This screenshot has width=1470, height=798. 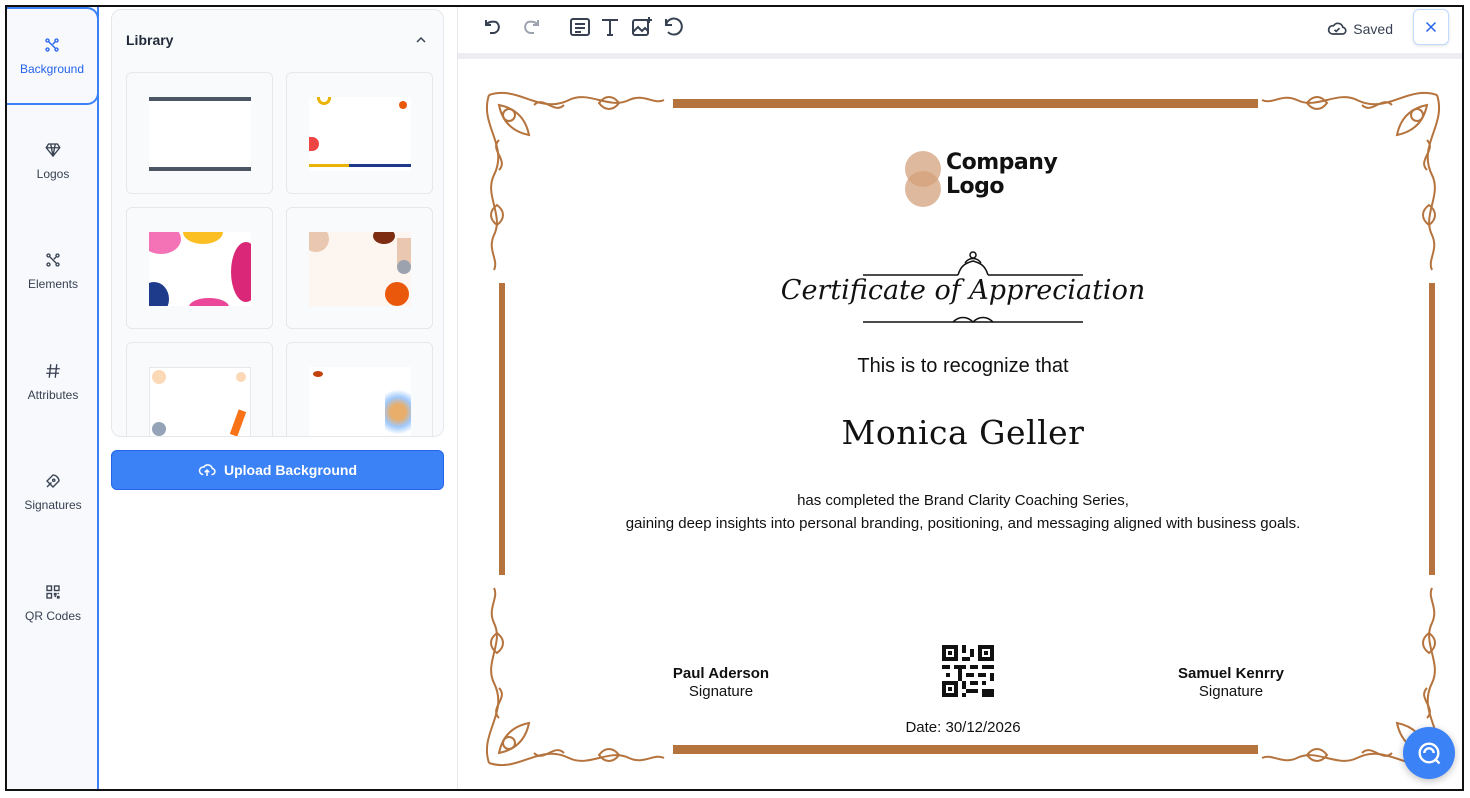 I want to click on corner-ornament-top-left, so click(x=575, y=181).